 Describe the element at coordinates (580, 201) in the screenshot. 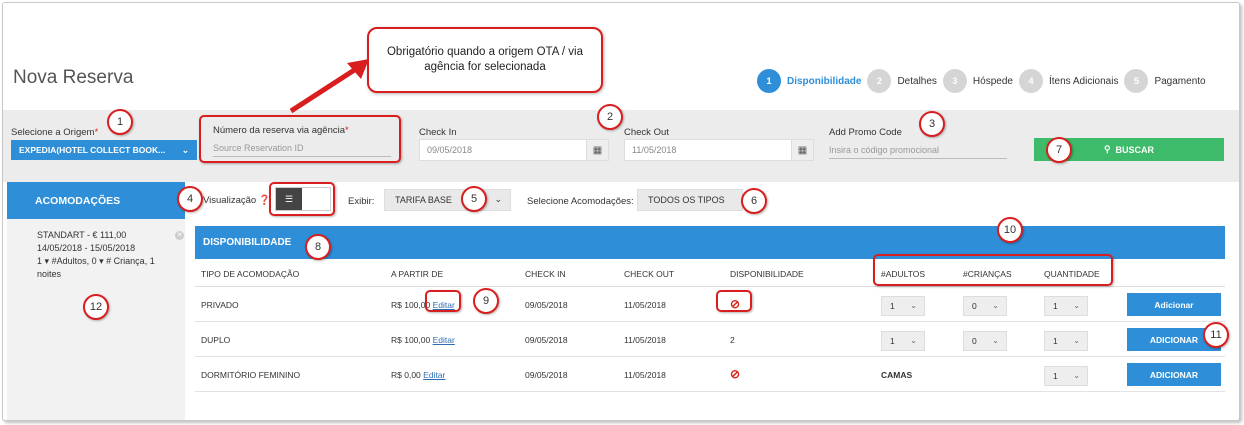

I see `acomodacoes-filter-label: Selecione Acomodações:` at that location.